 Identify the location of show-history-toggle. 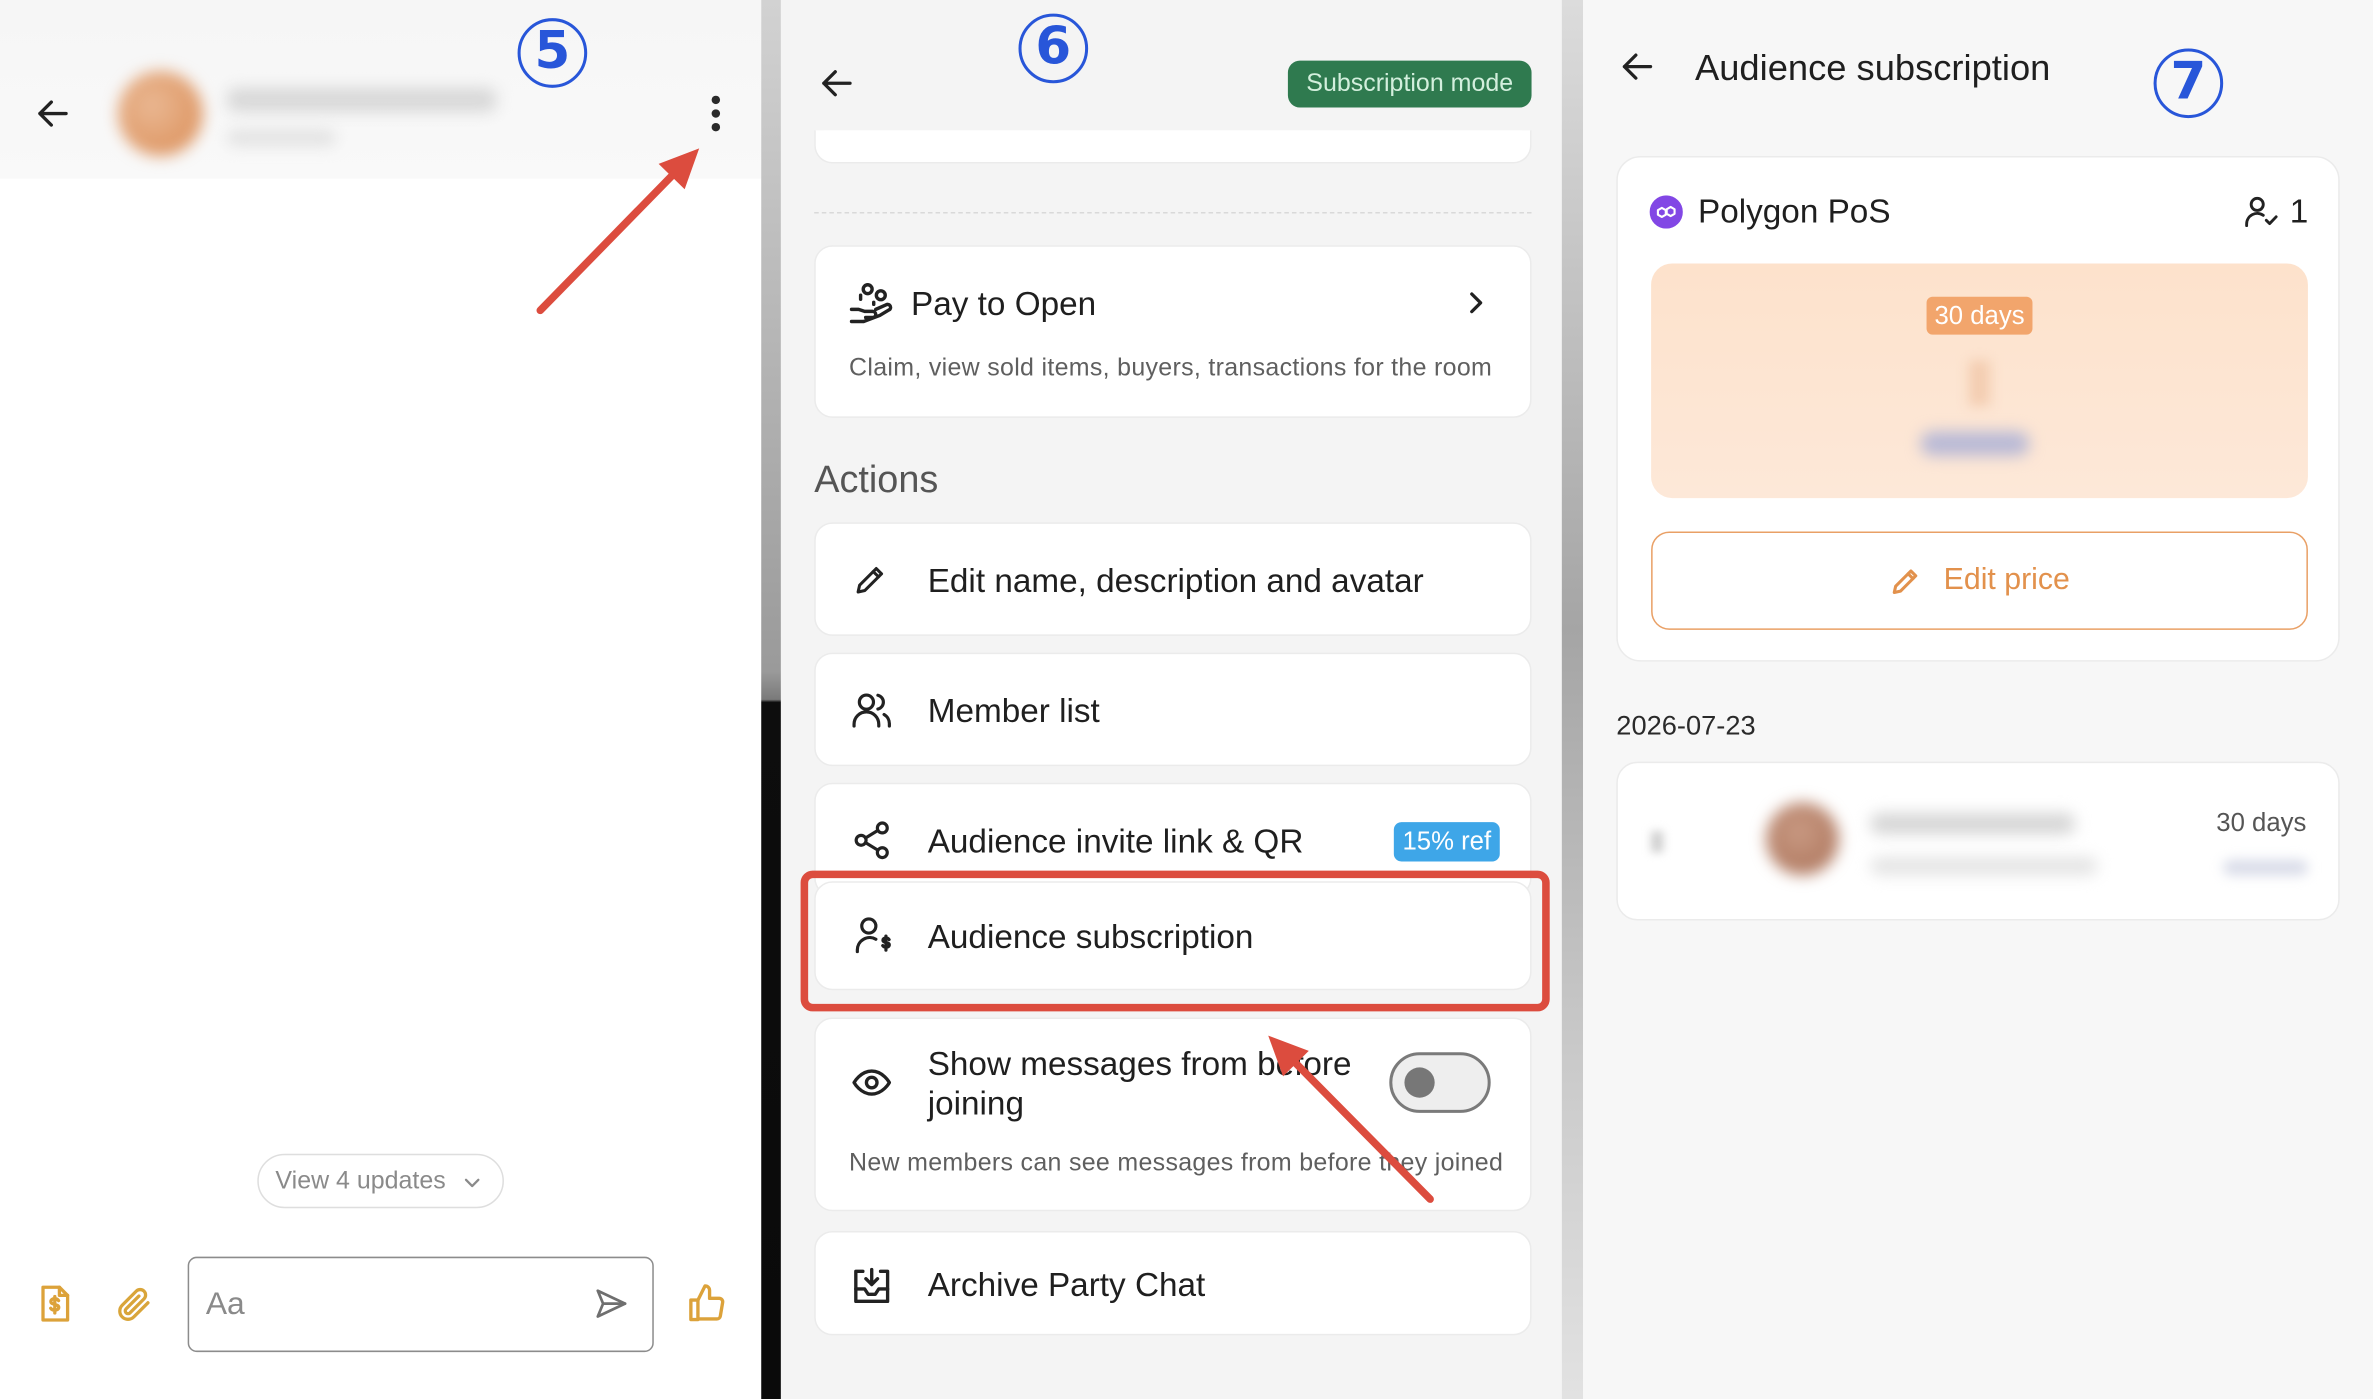
(1440, 1082).